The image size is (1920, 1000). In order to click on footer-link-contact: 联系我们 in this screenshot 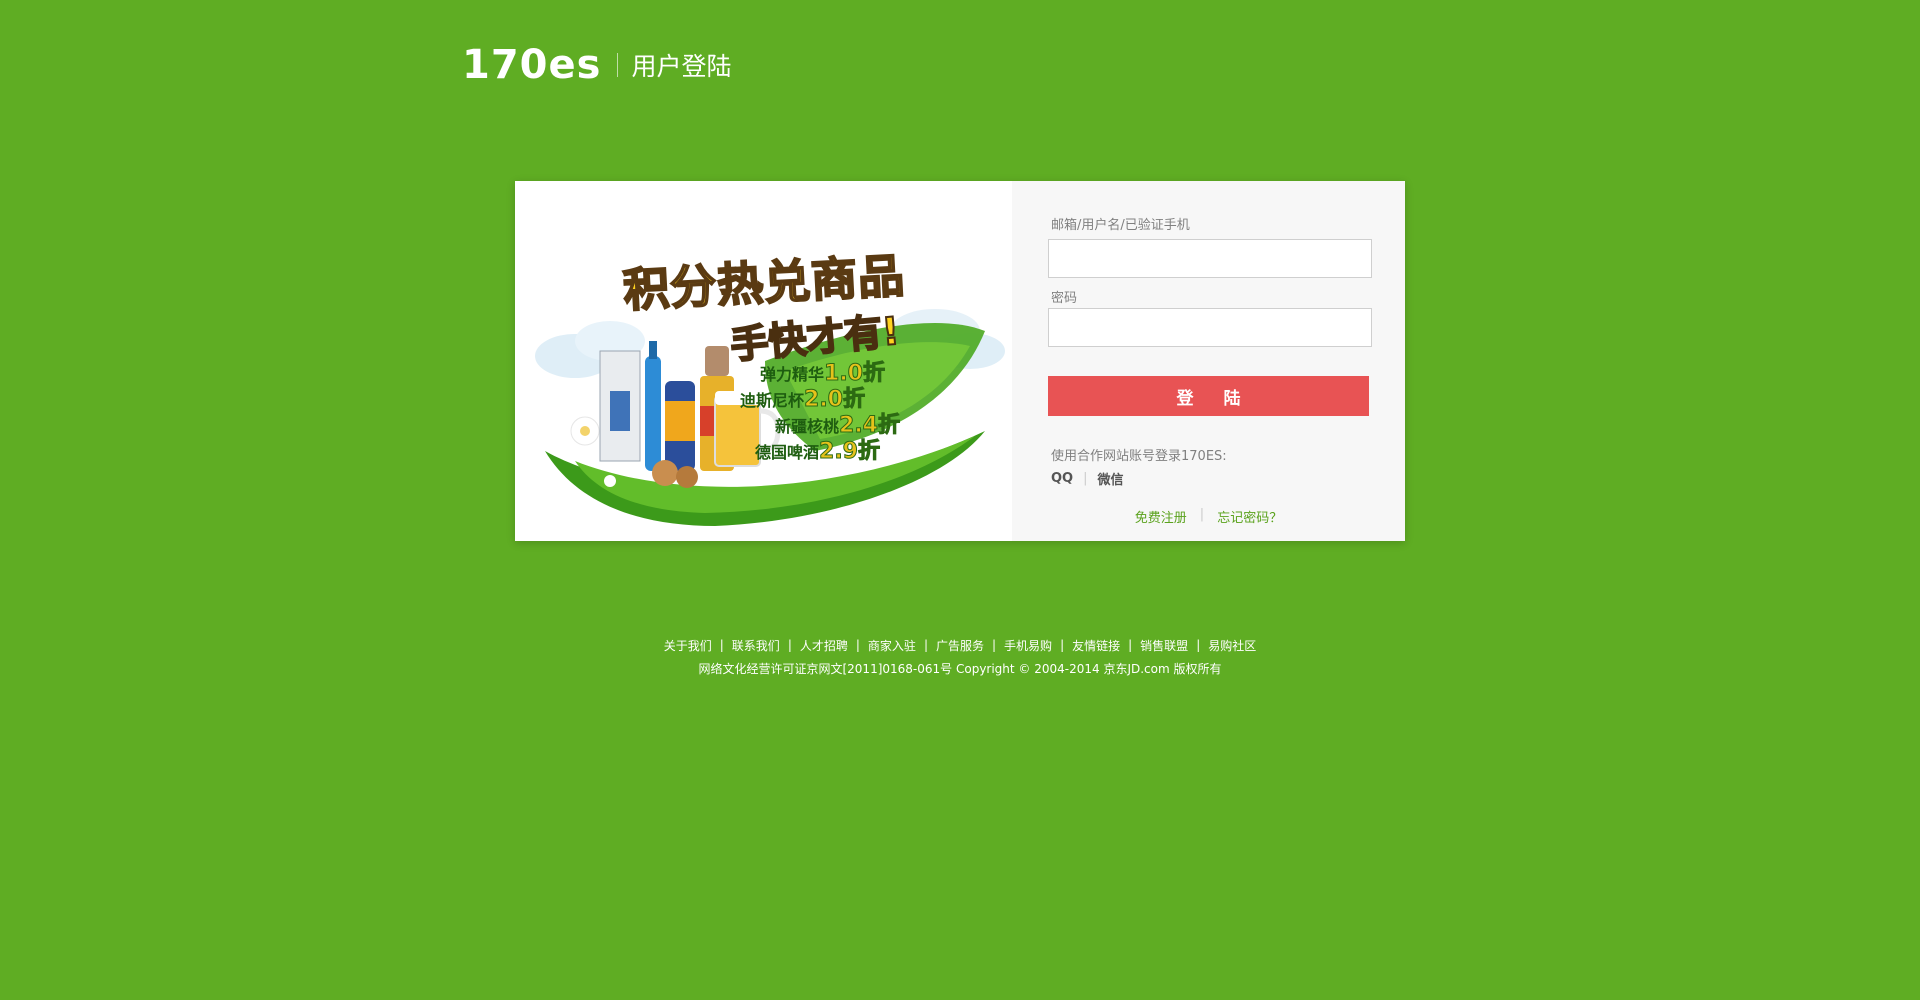, I will do `click(756, 645)`.